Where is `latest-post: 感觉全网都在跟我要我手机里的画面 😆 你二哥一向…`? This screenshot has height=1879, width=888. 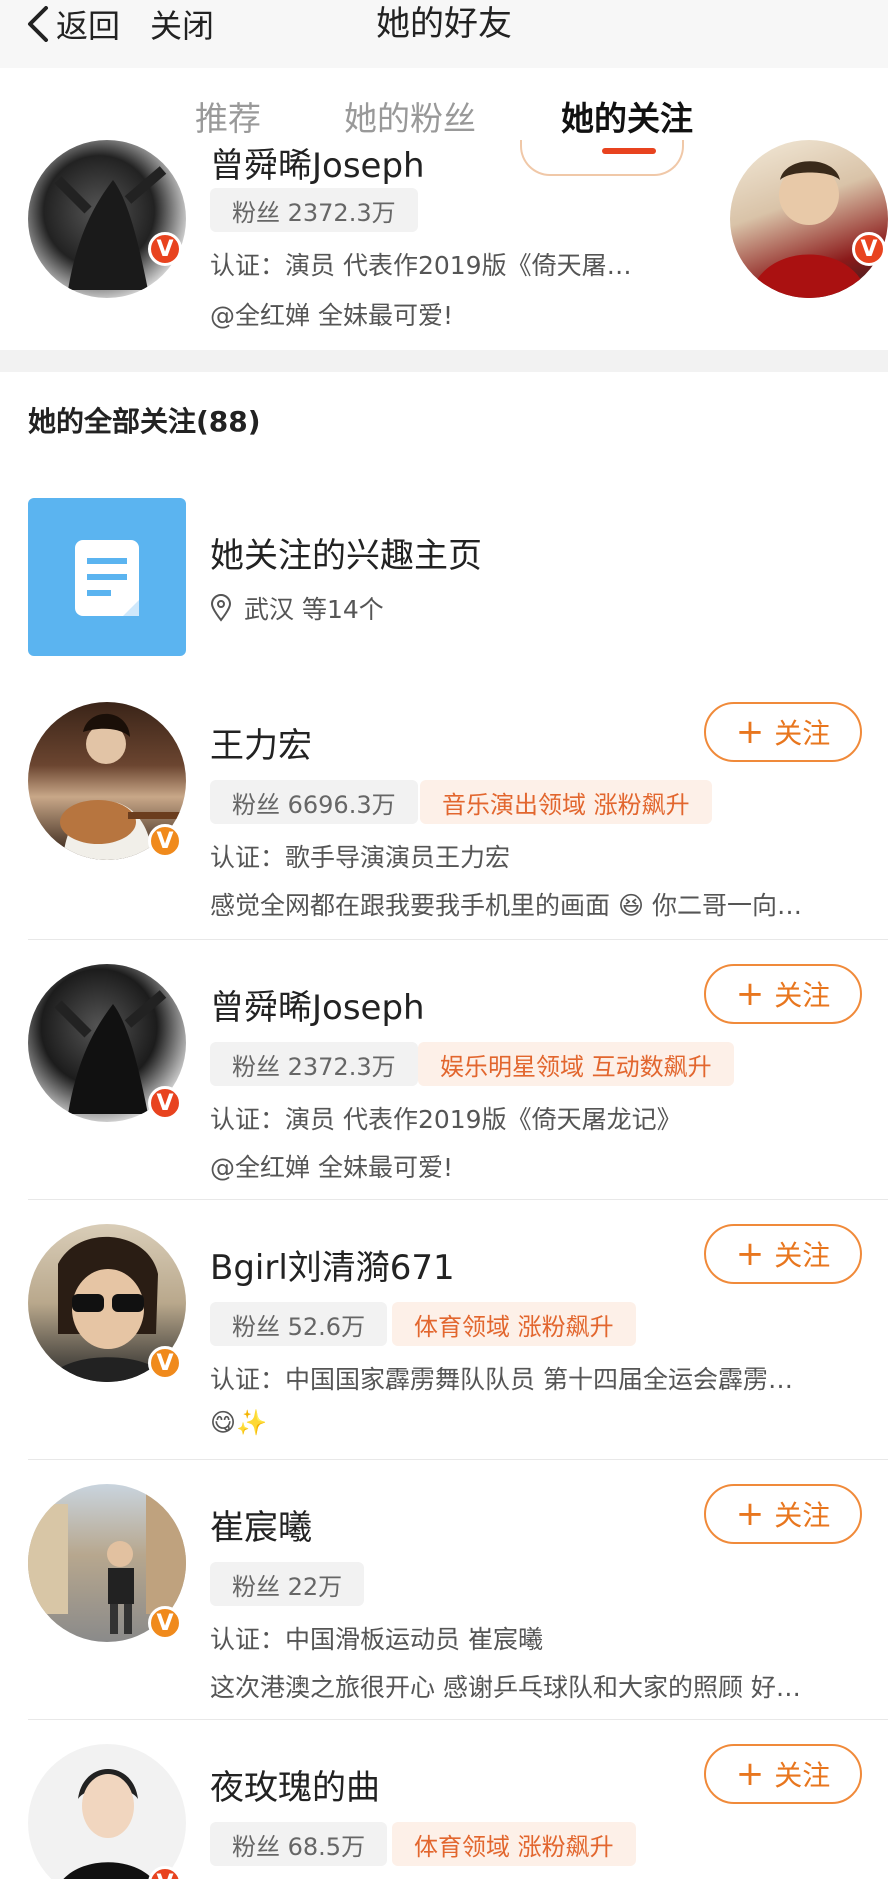 latest-post: 感觉全网都在跟我要我手机里的画面 😆 你二哥一向… is located at coordinates (506, 905).